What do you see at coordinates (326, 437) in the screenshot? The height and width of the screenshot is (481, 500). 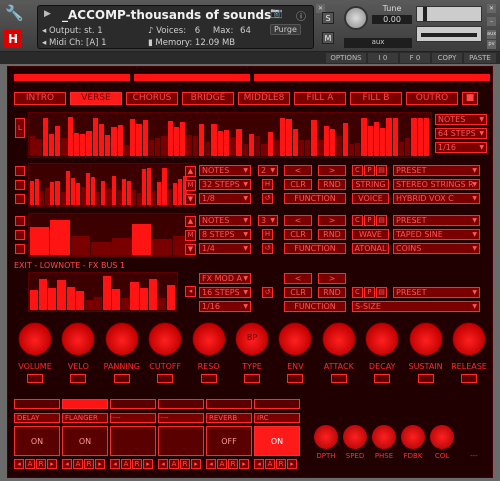 I see `fx-knob-dpth` at bounding box center [326, 437].